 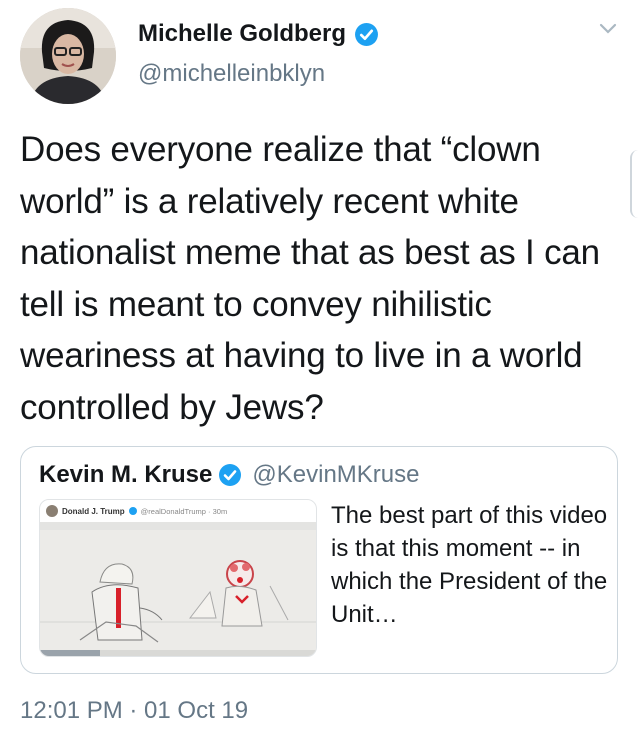 I want to click on quoted-header: Kevin M. Kruse @KevinMKruse, so click(x=229, y=475).